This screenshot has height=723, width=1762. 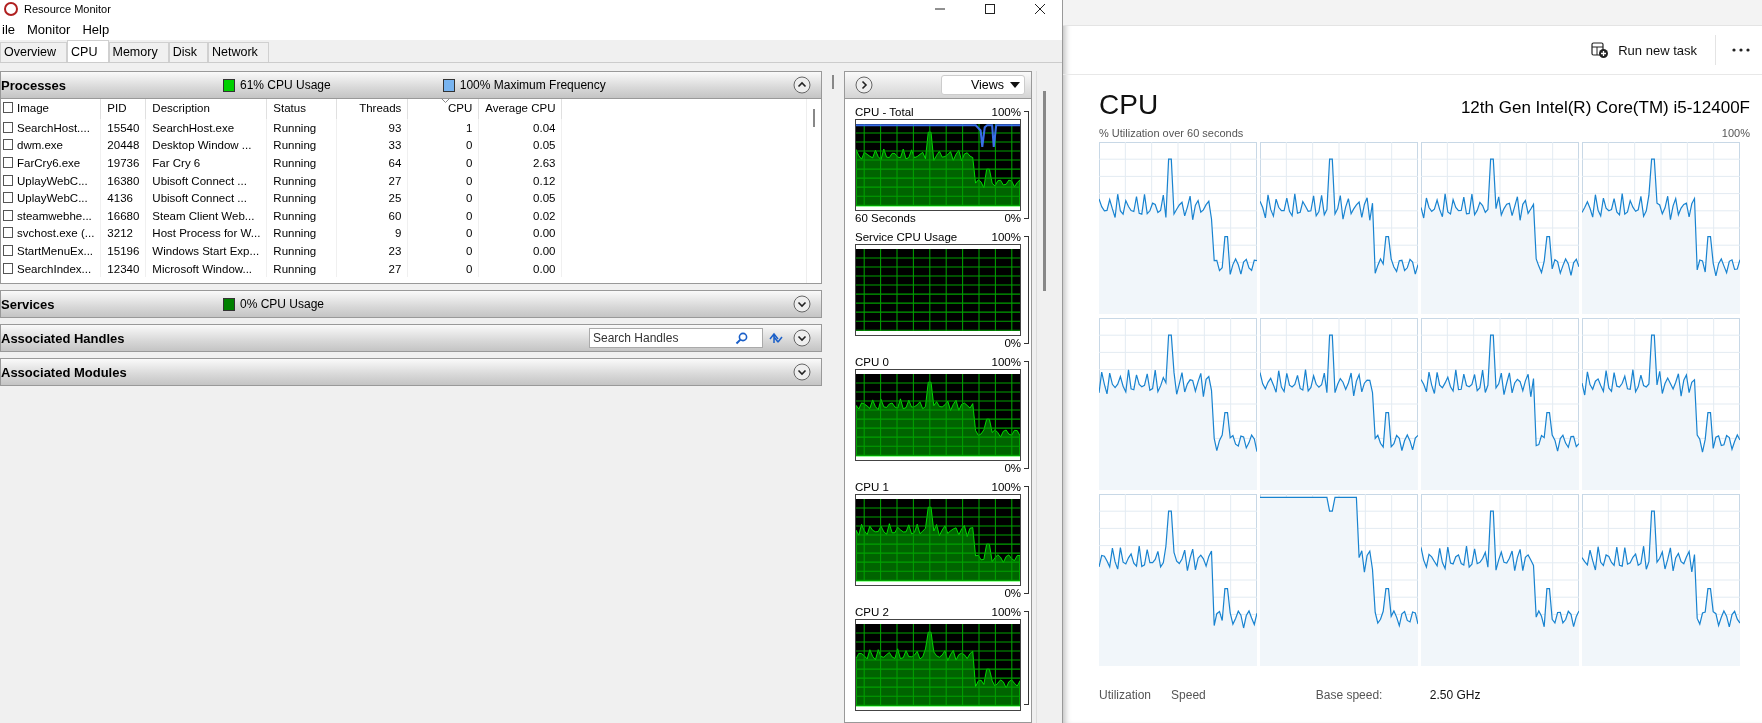 What do you see at coordinates (123, 251) in the screenshot?
I see `table-cell: 15196` at bounding box center [123, 251].